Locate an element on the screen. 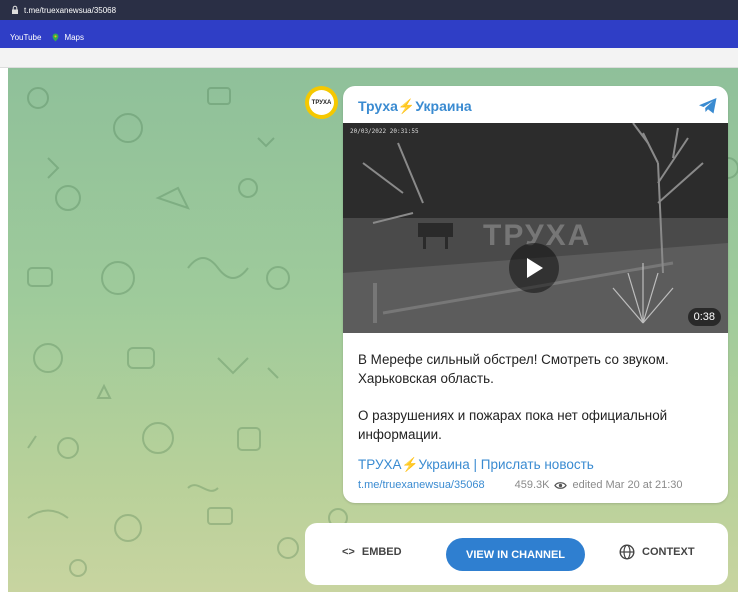 The image size is (738, 592). bookmarks-bar: YouTube Maps is located at coordinates (369, 34).